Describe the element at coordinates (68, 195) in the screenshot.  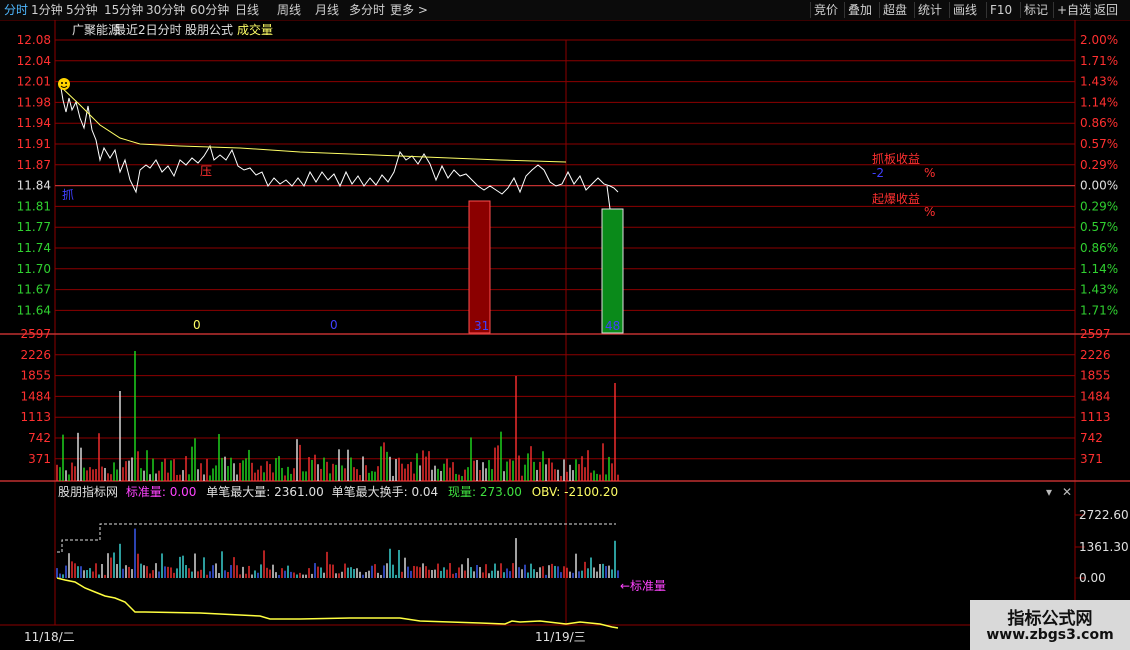
I see `zhua-marker: 抓` at that location.